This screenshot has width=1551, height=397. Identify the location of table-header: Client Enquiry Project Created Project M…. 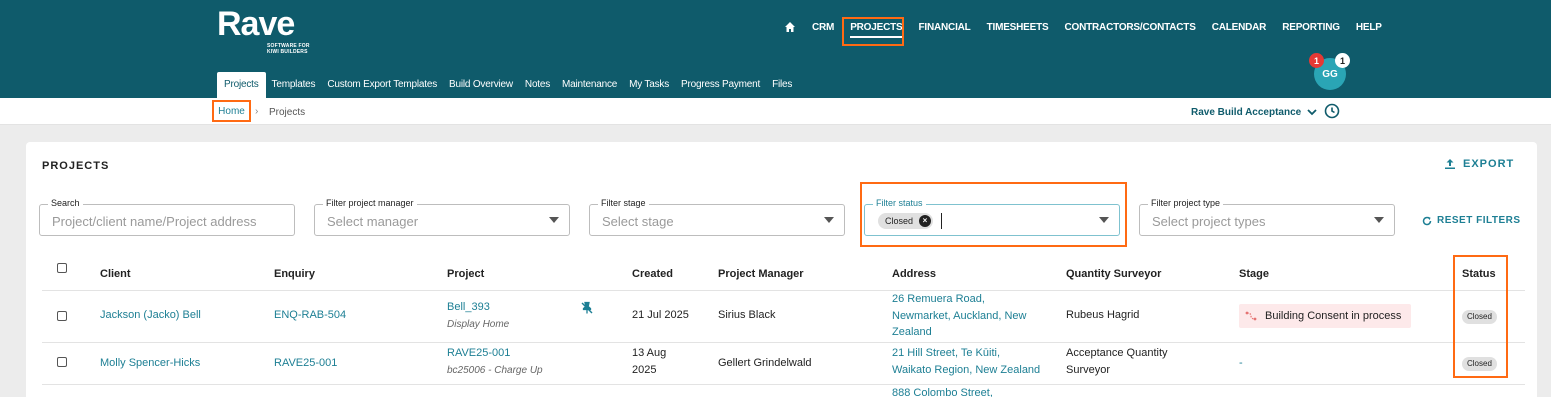
(783, 272).